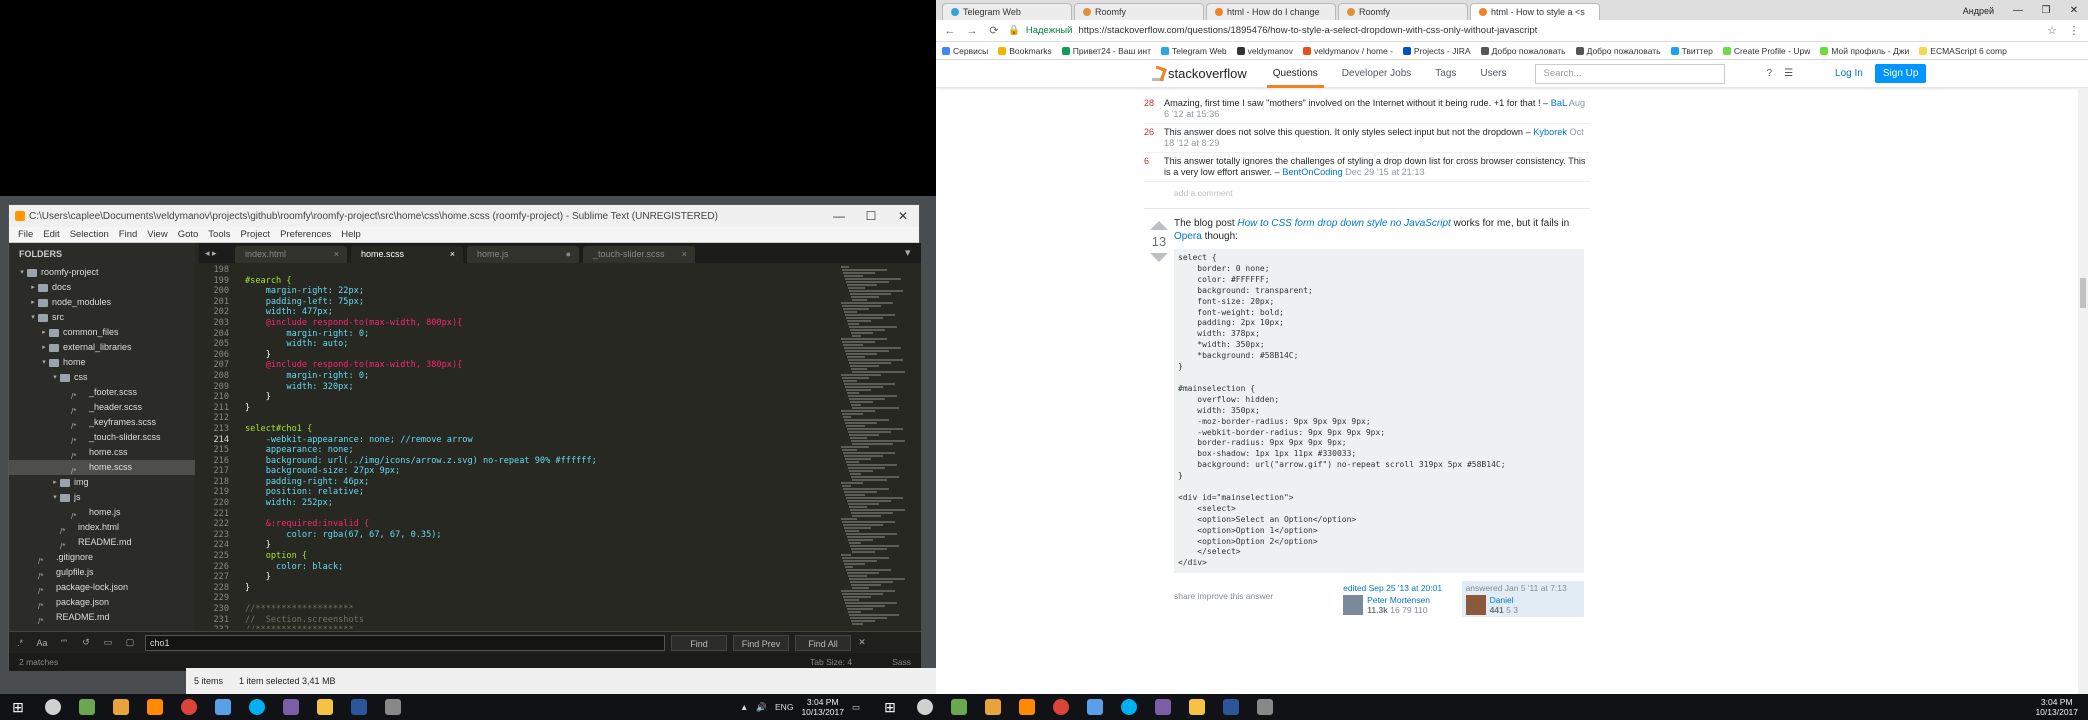 Image resolution: width=2088 pixels, height=720 pixels. I want to click on tree-file: /* _touch-slider.scss, so click(102, 438).